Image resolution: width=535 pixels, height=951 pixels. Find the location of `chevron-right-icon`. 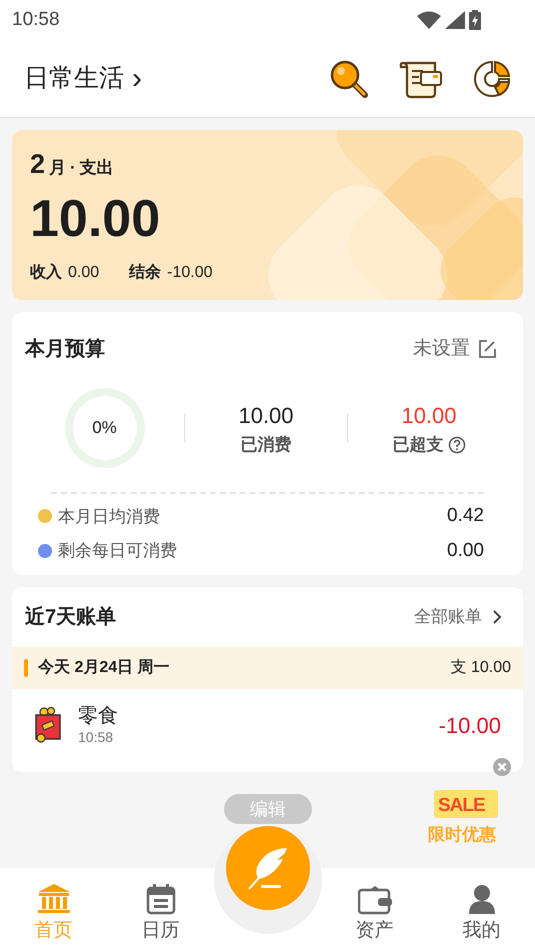

chevron-right-icon is located at coordinates (497, 617).